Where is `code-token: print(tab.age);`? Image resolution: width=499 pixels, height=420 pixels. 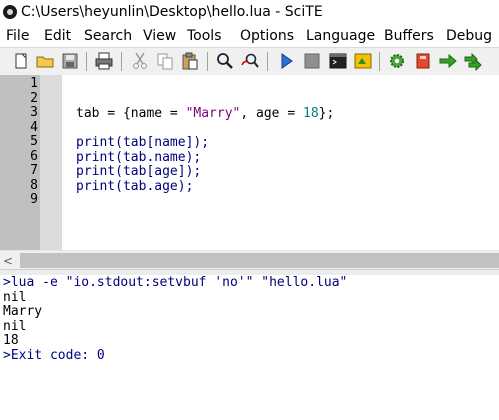
code-token: print(tab.age); is located at coordinates (135, 186).